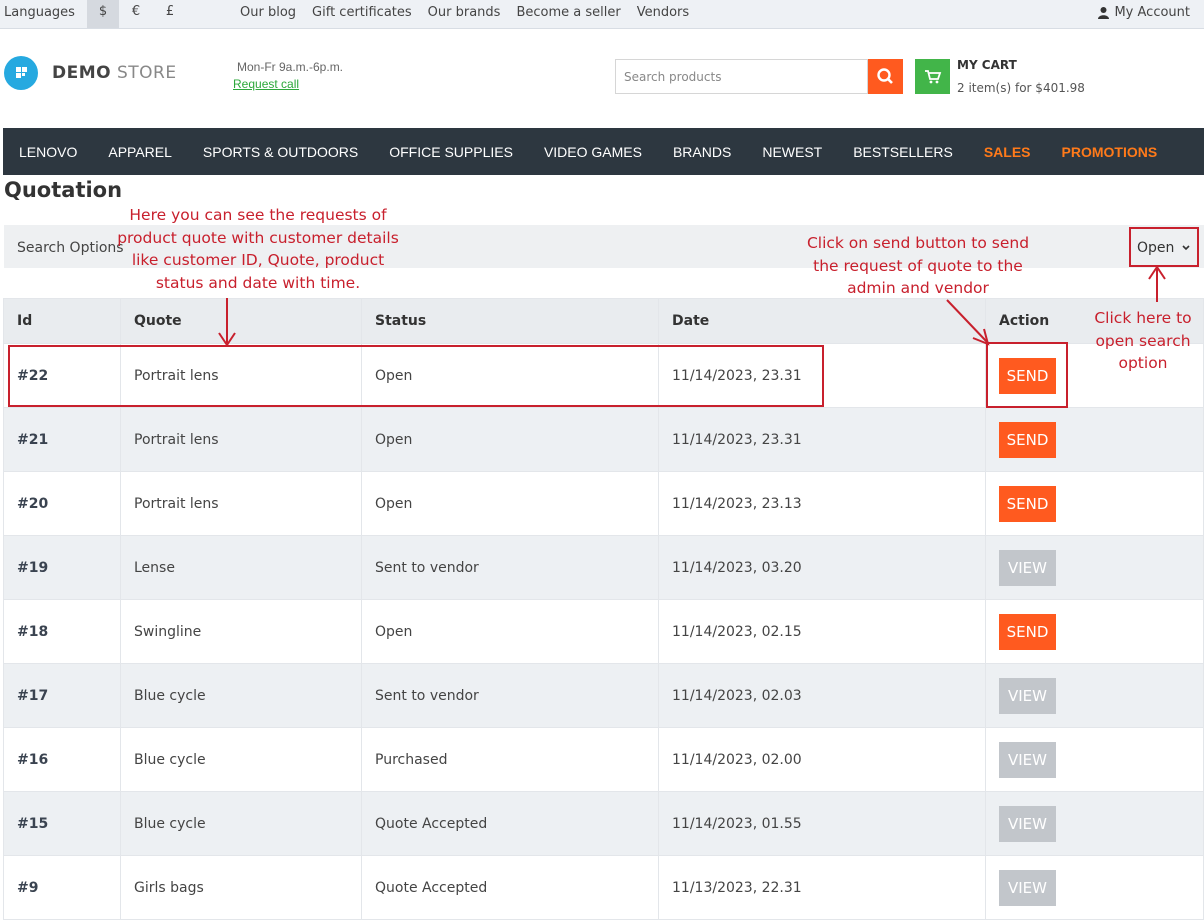 This screenshot has width=1204, height=920. I want to click on annotation-arrows, so click(692, 306).